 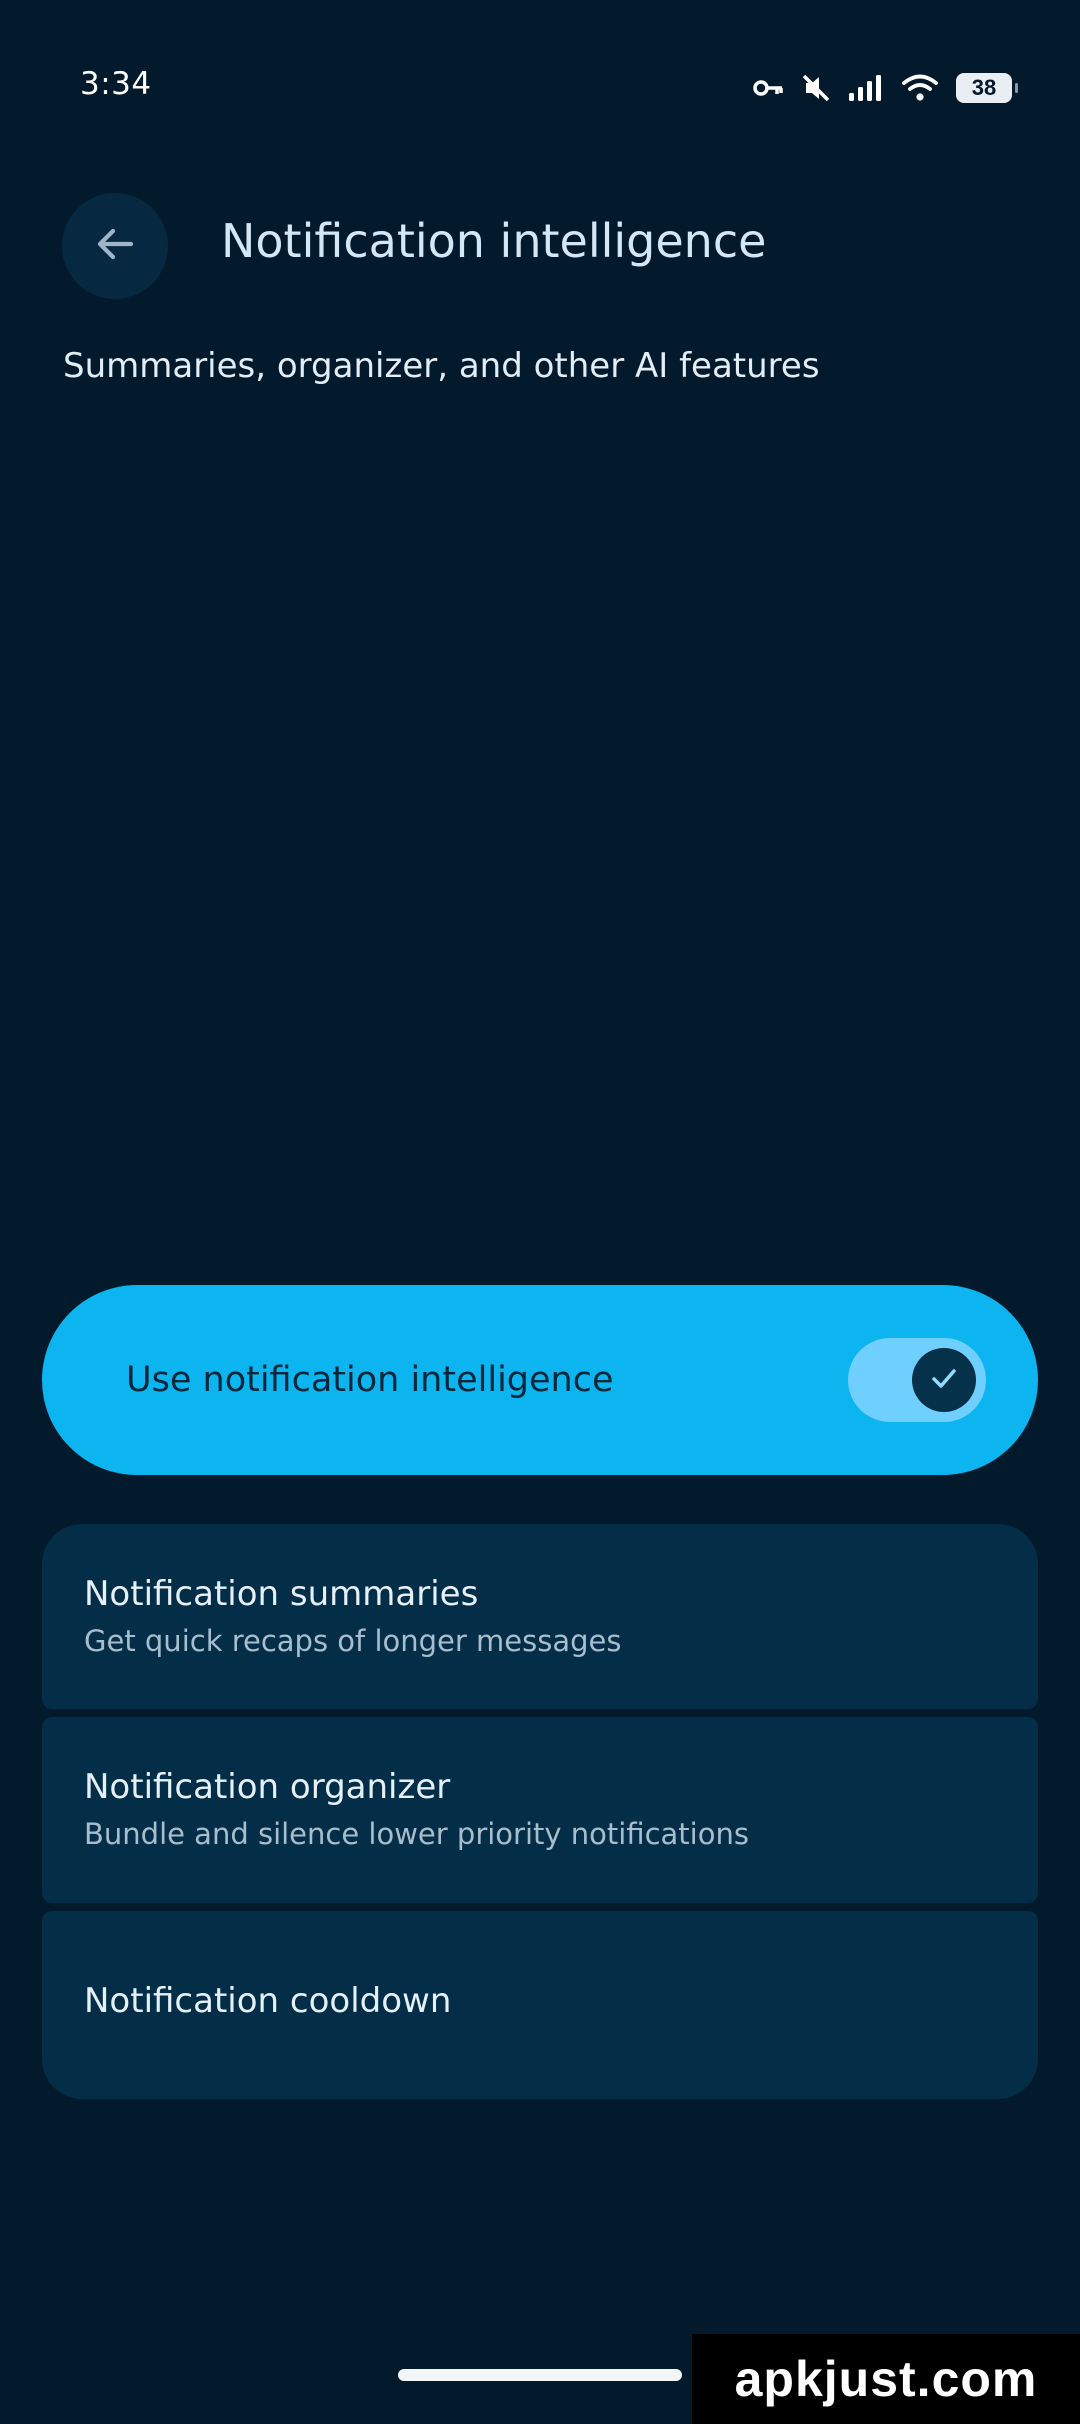 I want to click on item-title: Notification cooldown, so click(x=268, y=2001).